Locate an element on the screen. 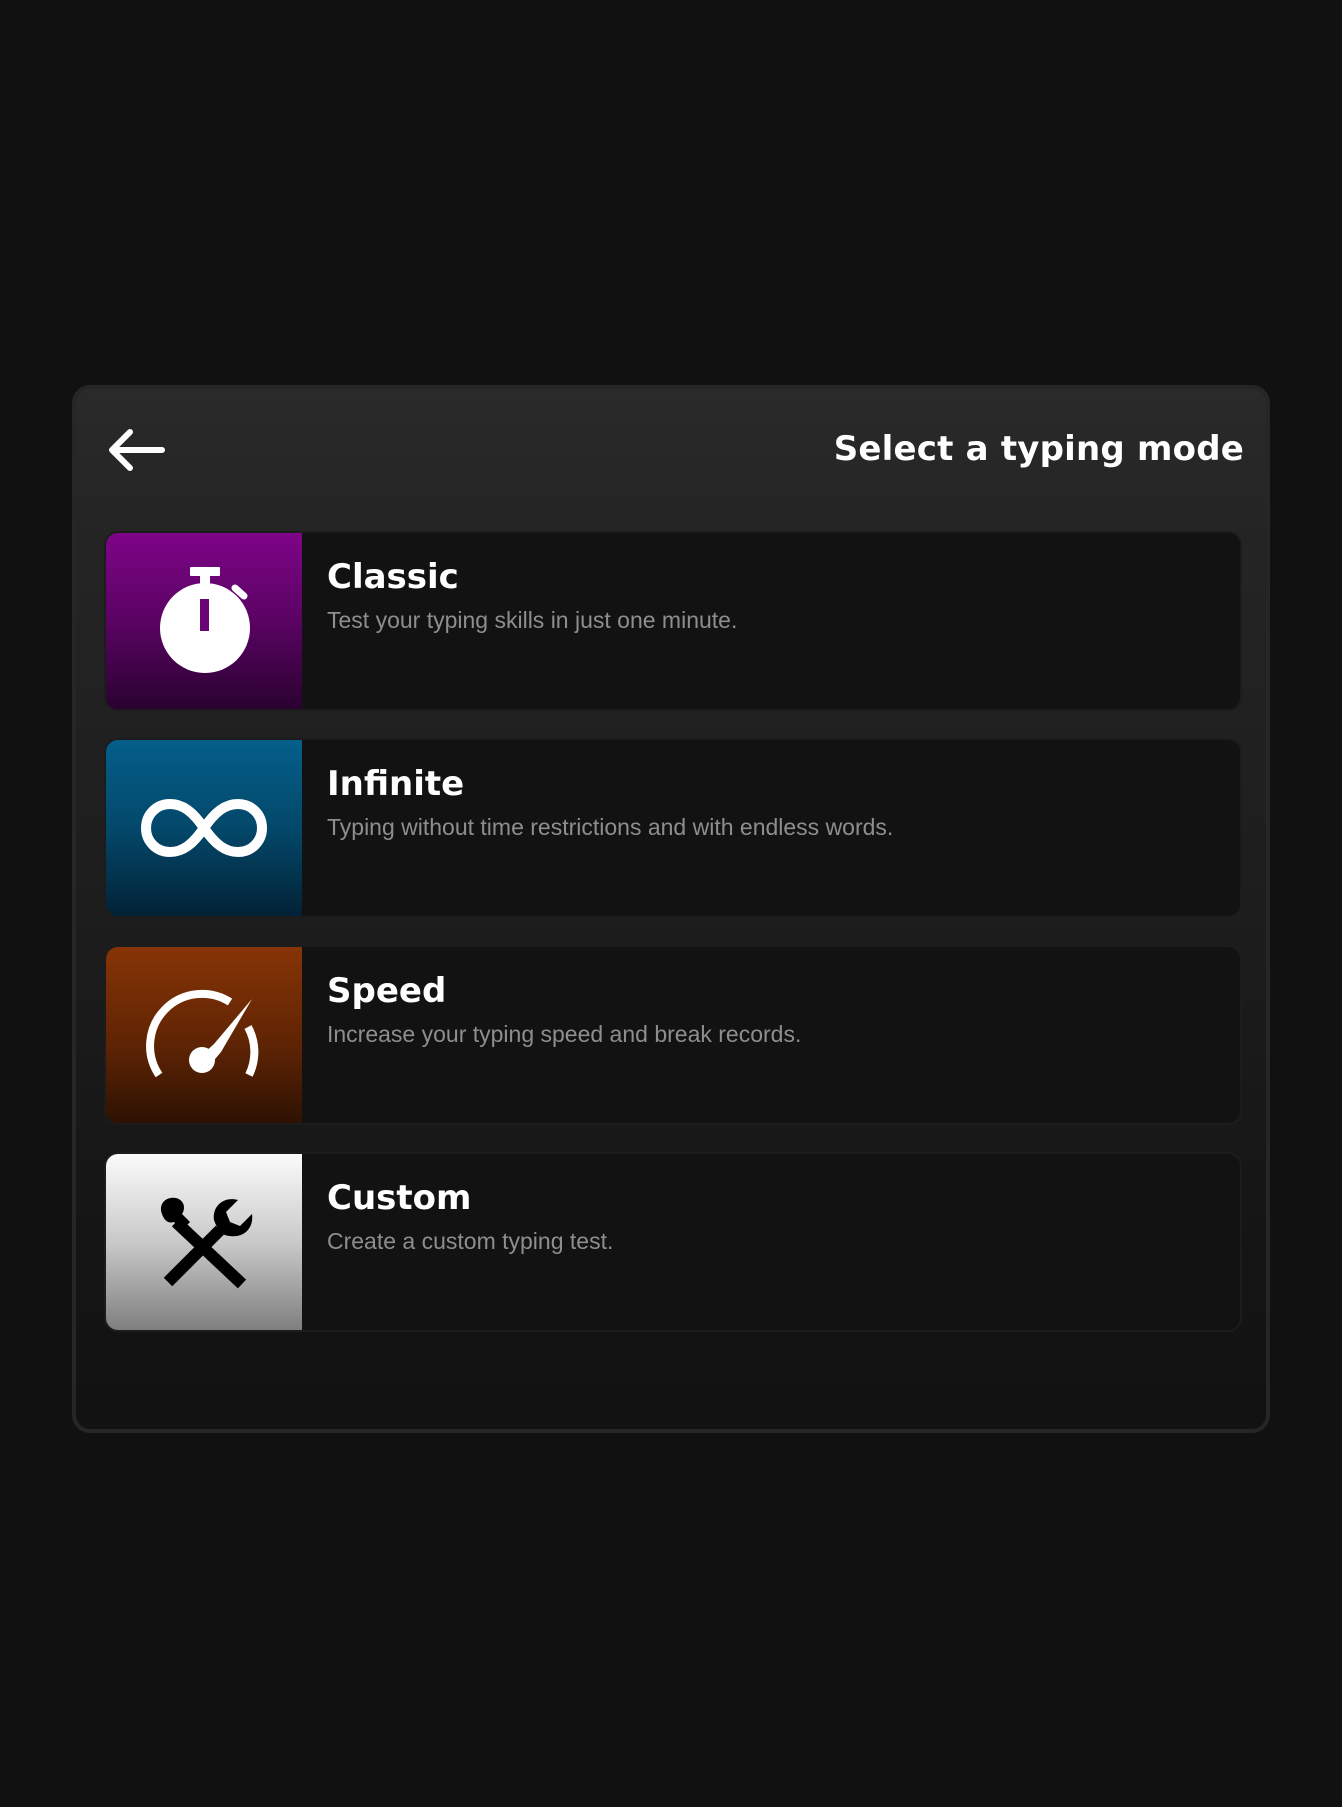  panel-header: Select a typing mode is located at coordinates (671, 449).